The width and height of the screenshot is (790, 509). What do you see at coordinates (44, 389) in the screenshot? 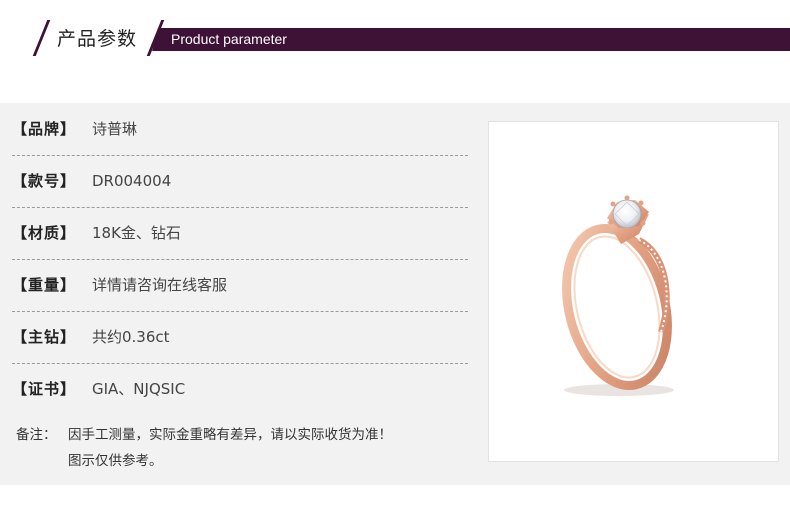
I see `param-label: 【证书】` at bounding box center [44, 389].